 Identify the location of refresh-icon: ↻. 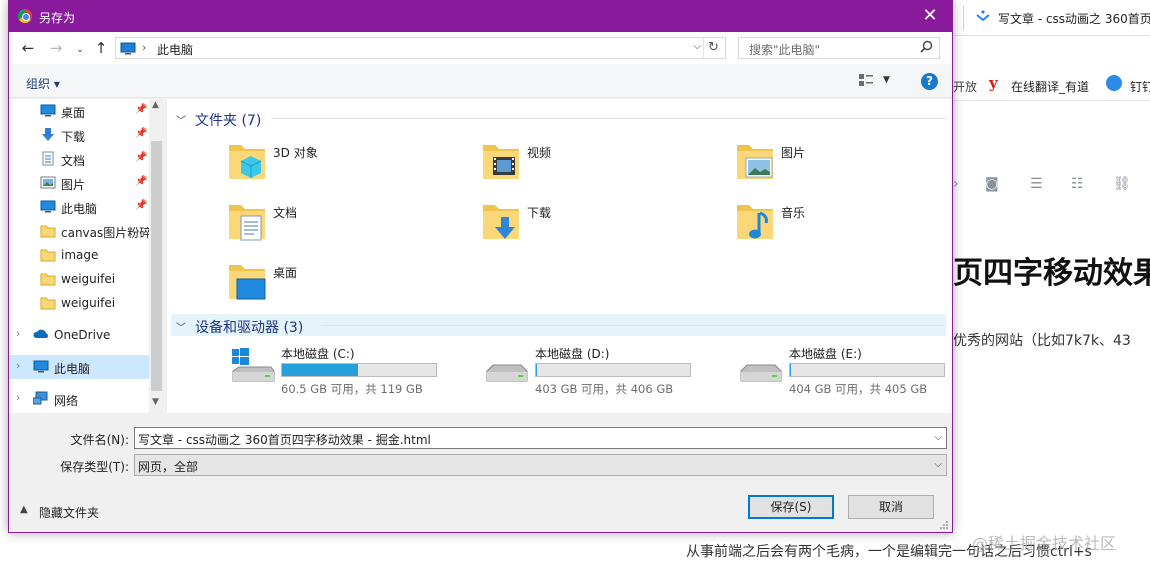
(713, 48).